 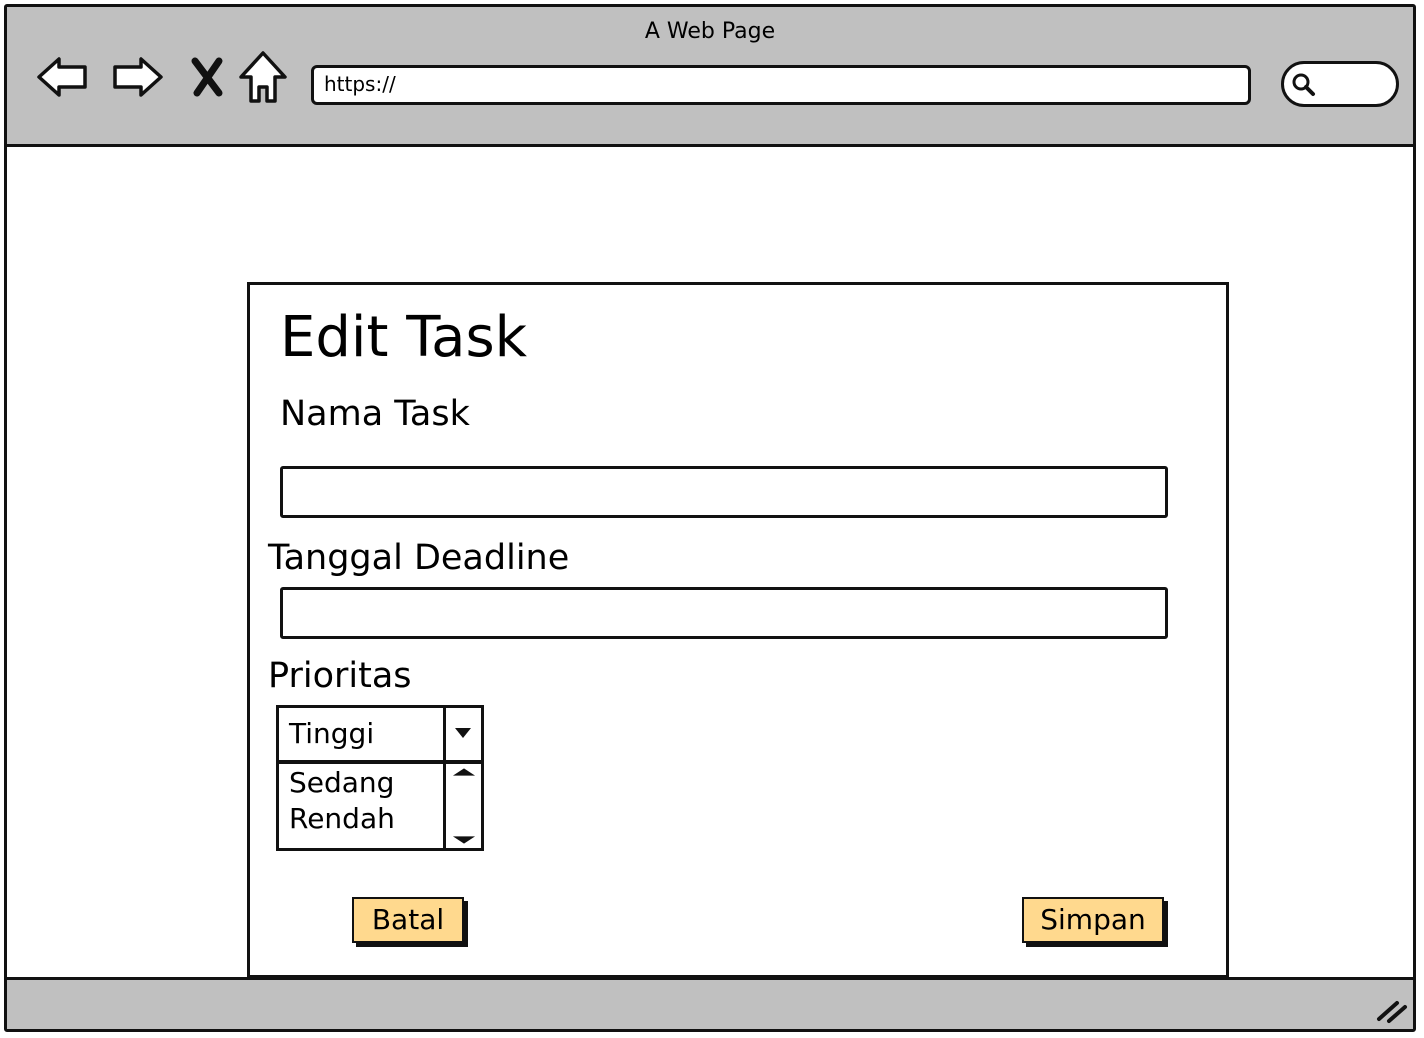 I want to click on forward-arrow-icon, so click(x=137, y=77).